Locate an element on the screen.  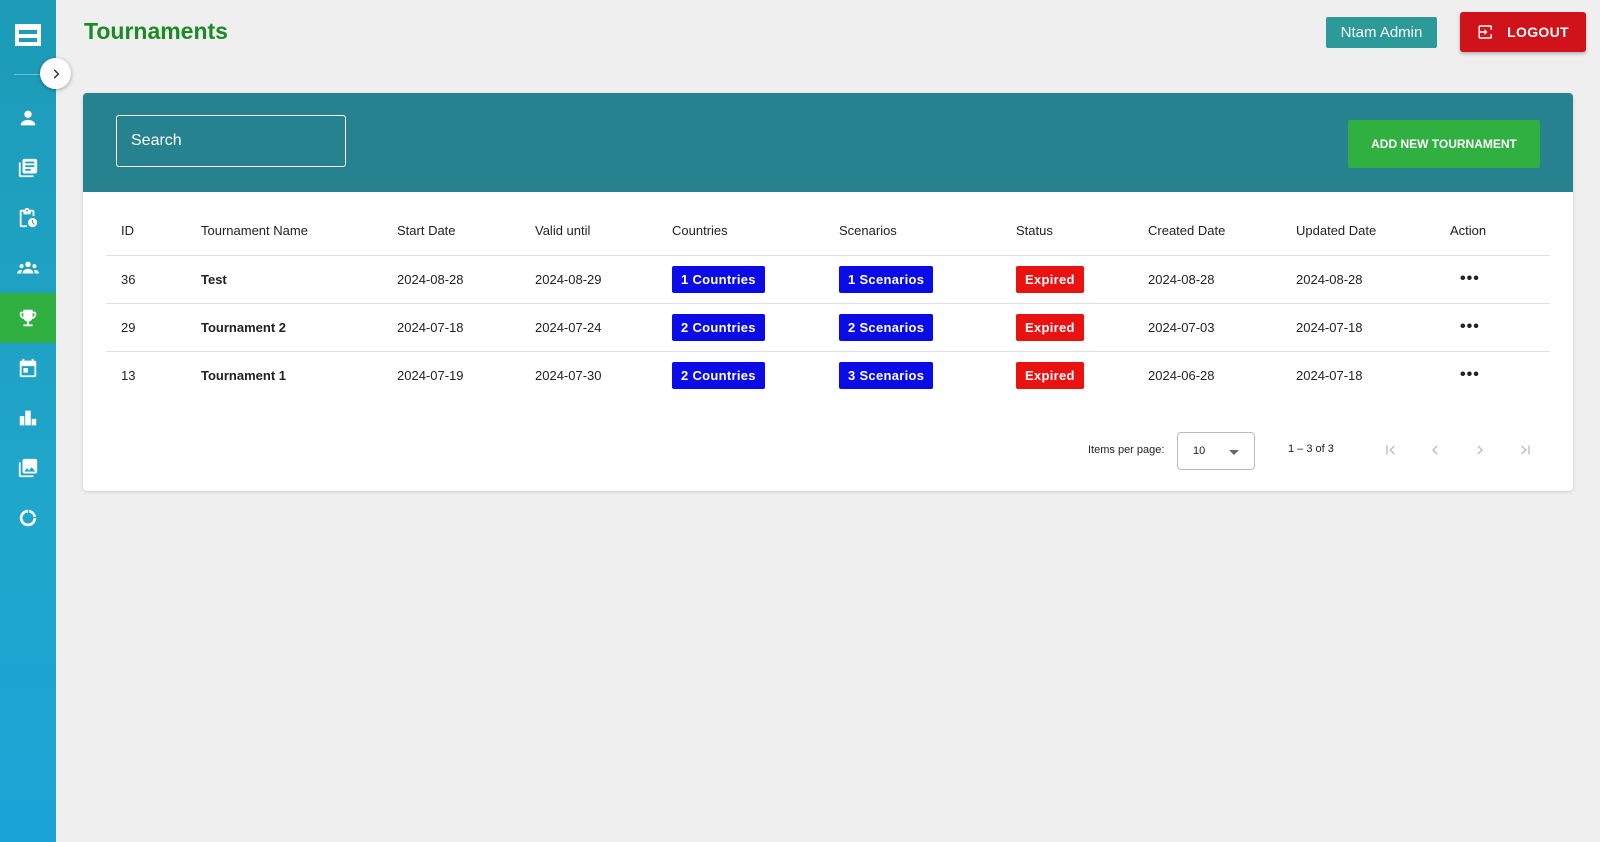
items-per-page-select: 10 is located at coordinates (1216, 451).